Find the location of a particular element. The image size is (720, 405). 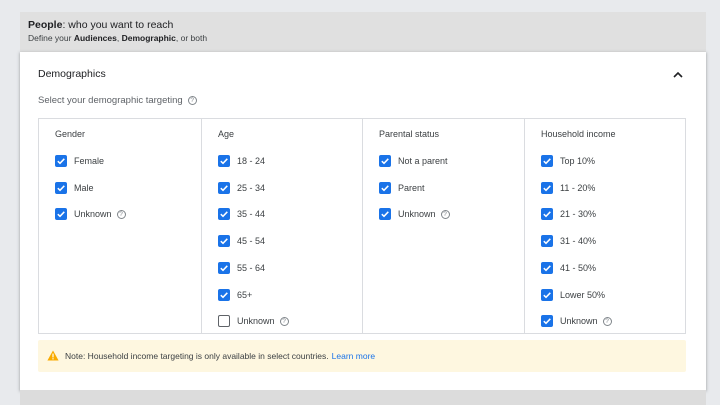

option-age-unknown: Unknown? is located at coordinates (253, 321).